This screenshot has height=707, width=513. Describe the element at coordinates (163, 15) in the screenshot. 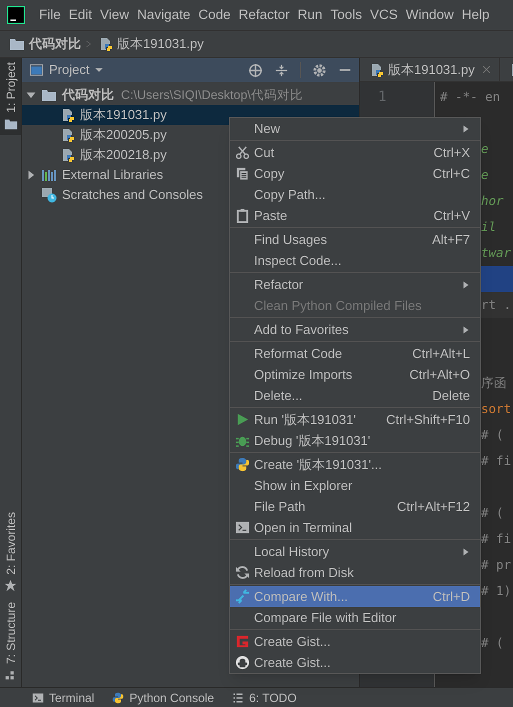

I see `menu-item: Navigate` at that location.